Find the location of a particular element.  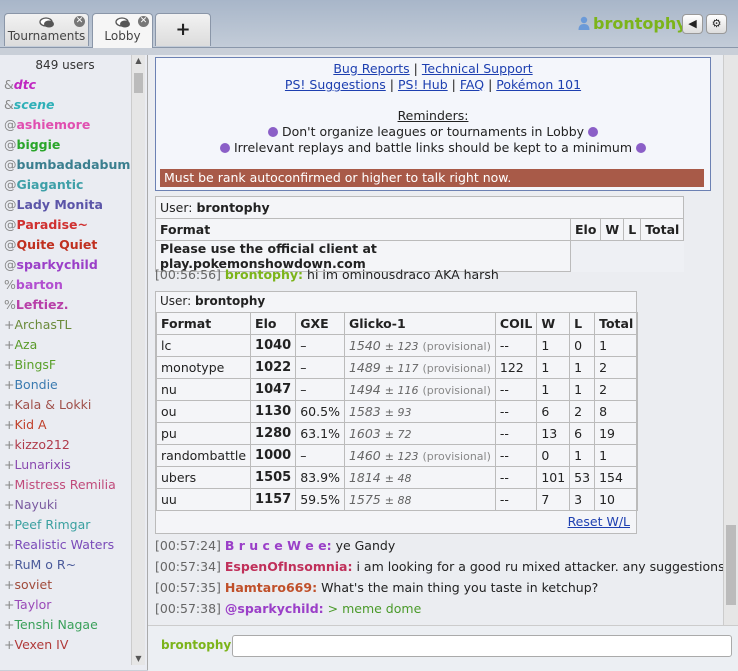

cell-format: ou is located at coordinates (203, 411).